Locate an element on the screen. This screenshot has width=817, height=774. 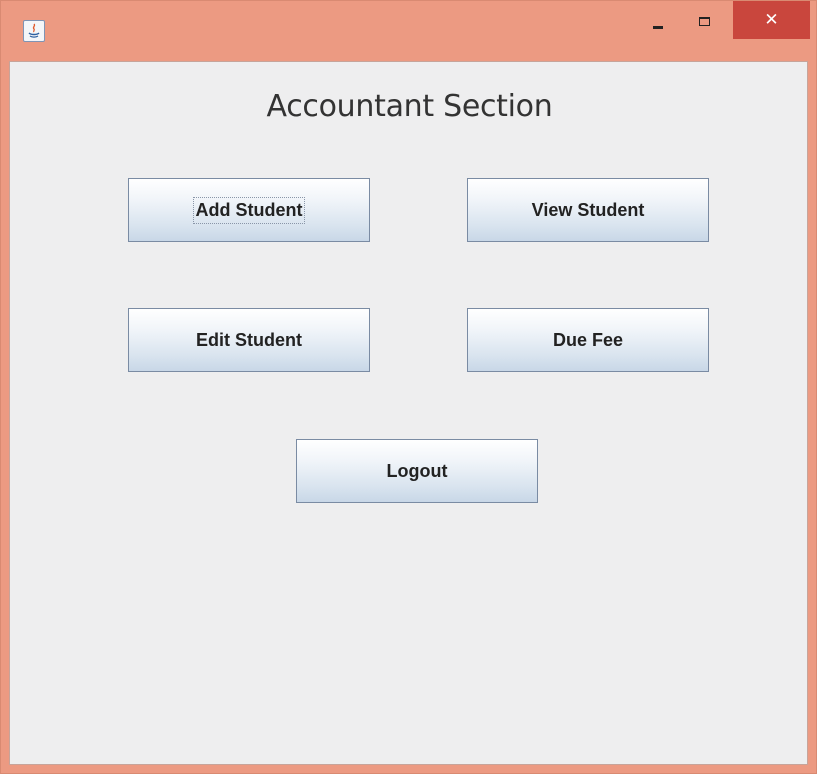
edit-student-label: Edit Student is located at coordinates (249, 339).